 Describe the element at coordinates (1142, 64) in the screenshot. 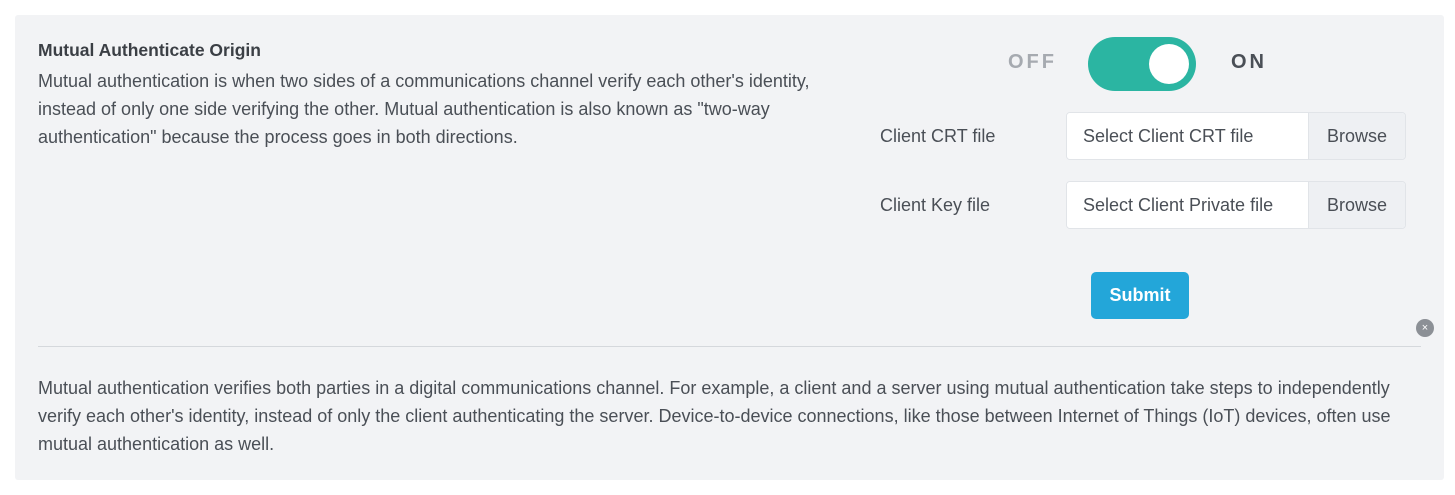

I see `mutual-auth-toggle` at that location.